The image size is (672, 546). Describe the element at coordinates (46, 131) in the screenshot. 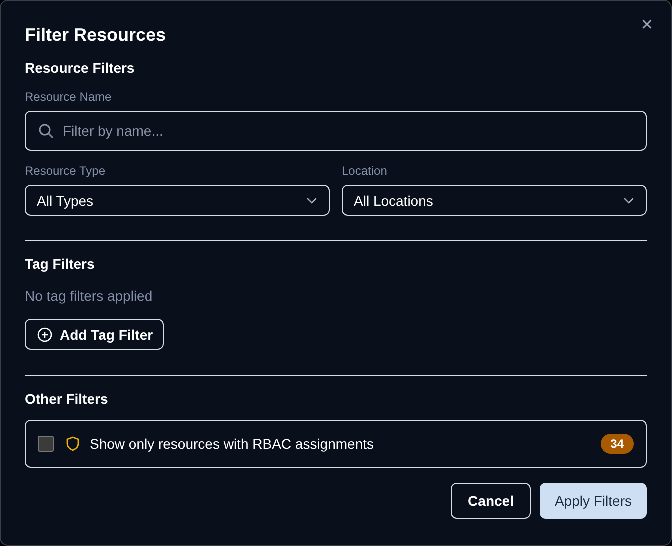

I see `search-icon` at that location.